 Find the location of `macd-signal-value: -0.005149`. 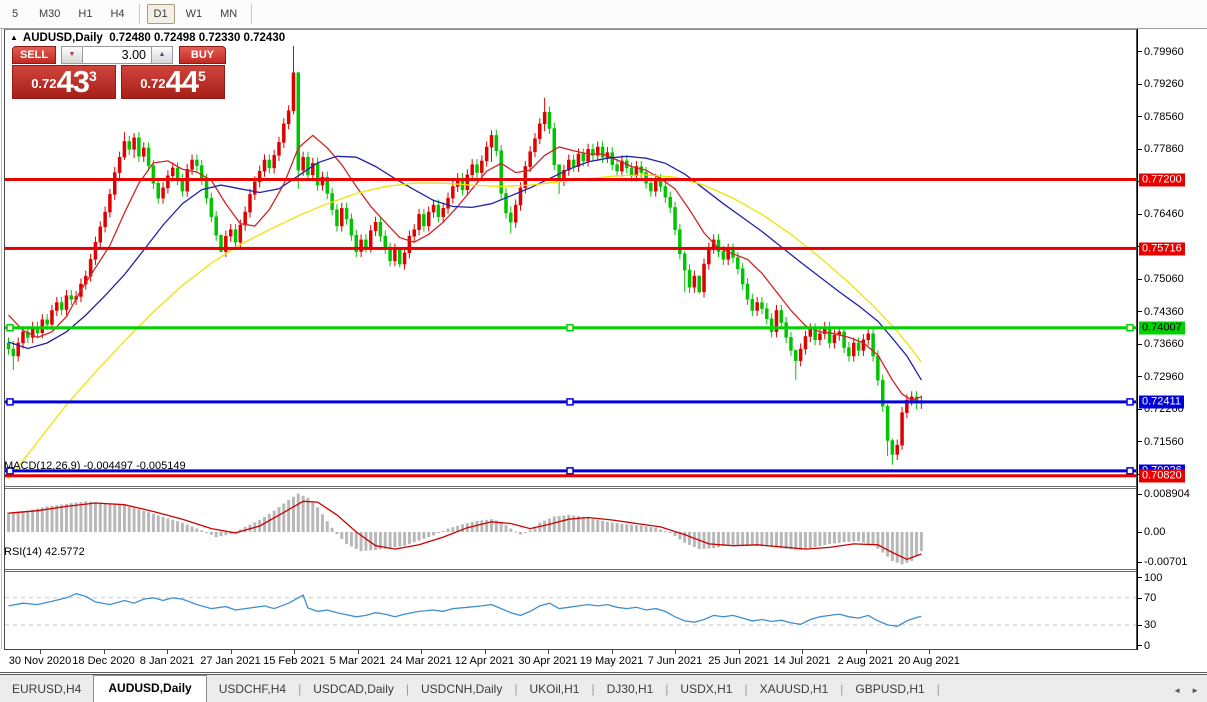

macd-signal-value: -0.005149 is located at coordinates (161, 466).